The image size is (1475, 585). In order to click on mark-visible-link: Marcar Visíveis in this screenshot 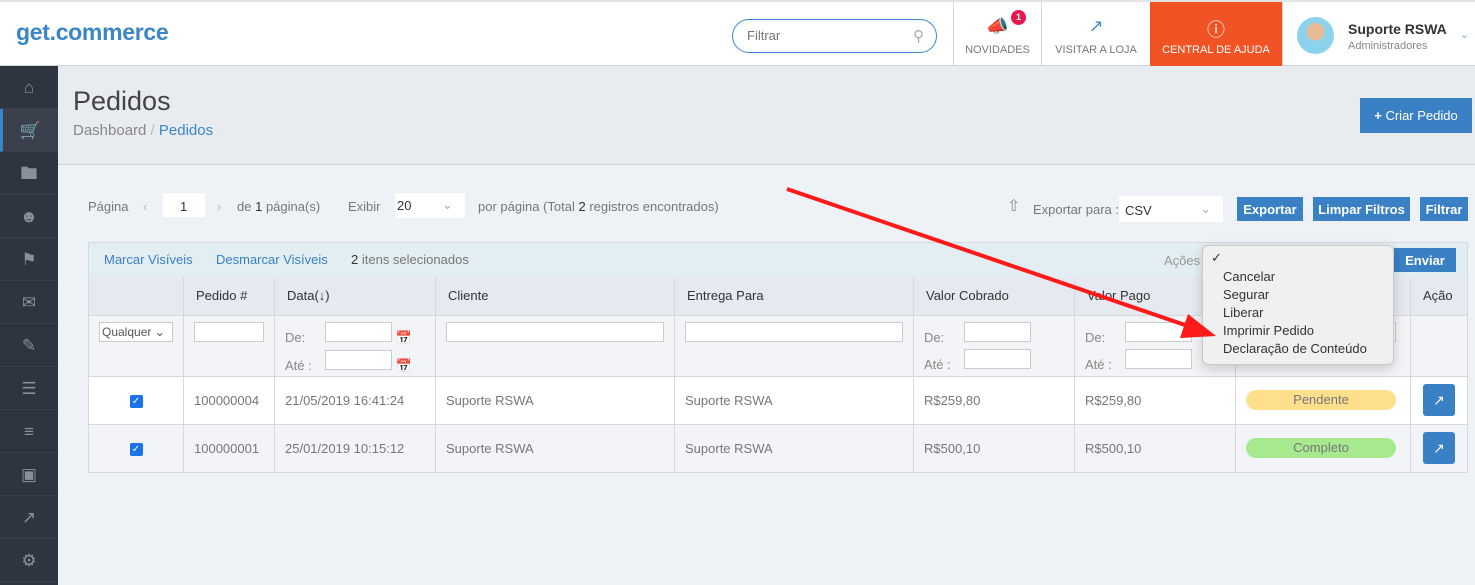, I will do `click(148, 259)`.